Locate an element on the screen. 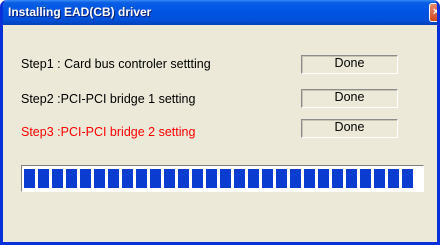 The height and width of the screenshot is (245, 440). title-bar: Installing EAD(CB) driver × is located at coordinates (221, 12).